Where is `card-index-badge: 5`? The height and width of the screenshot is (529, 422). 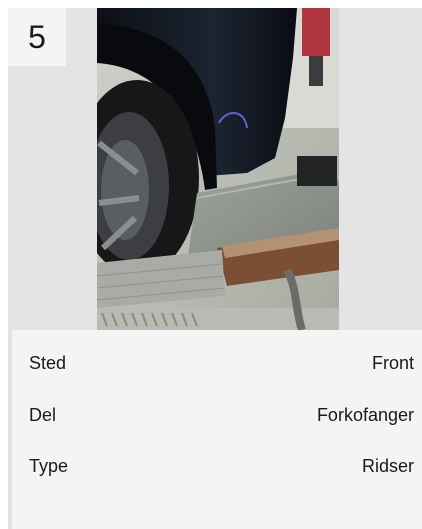 card-index-badge: 5 is located at coordinates (37, 37).